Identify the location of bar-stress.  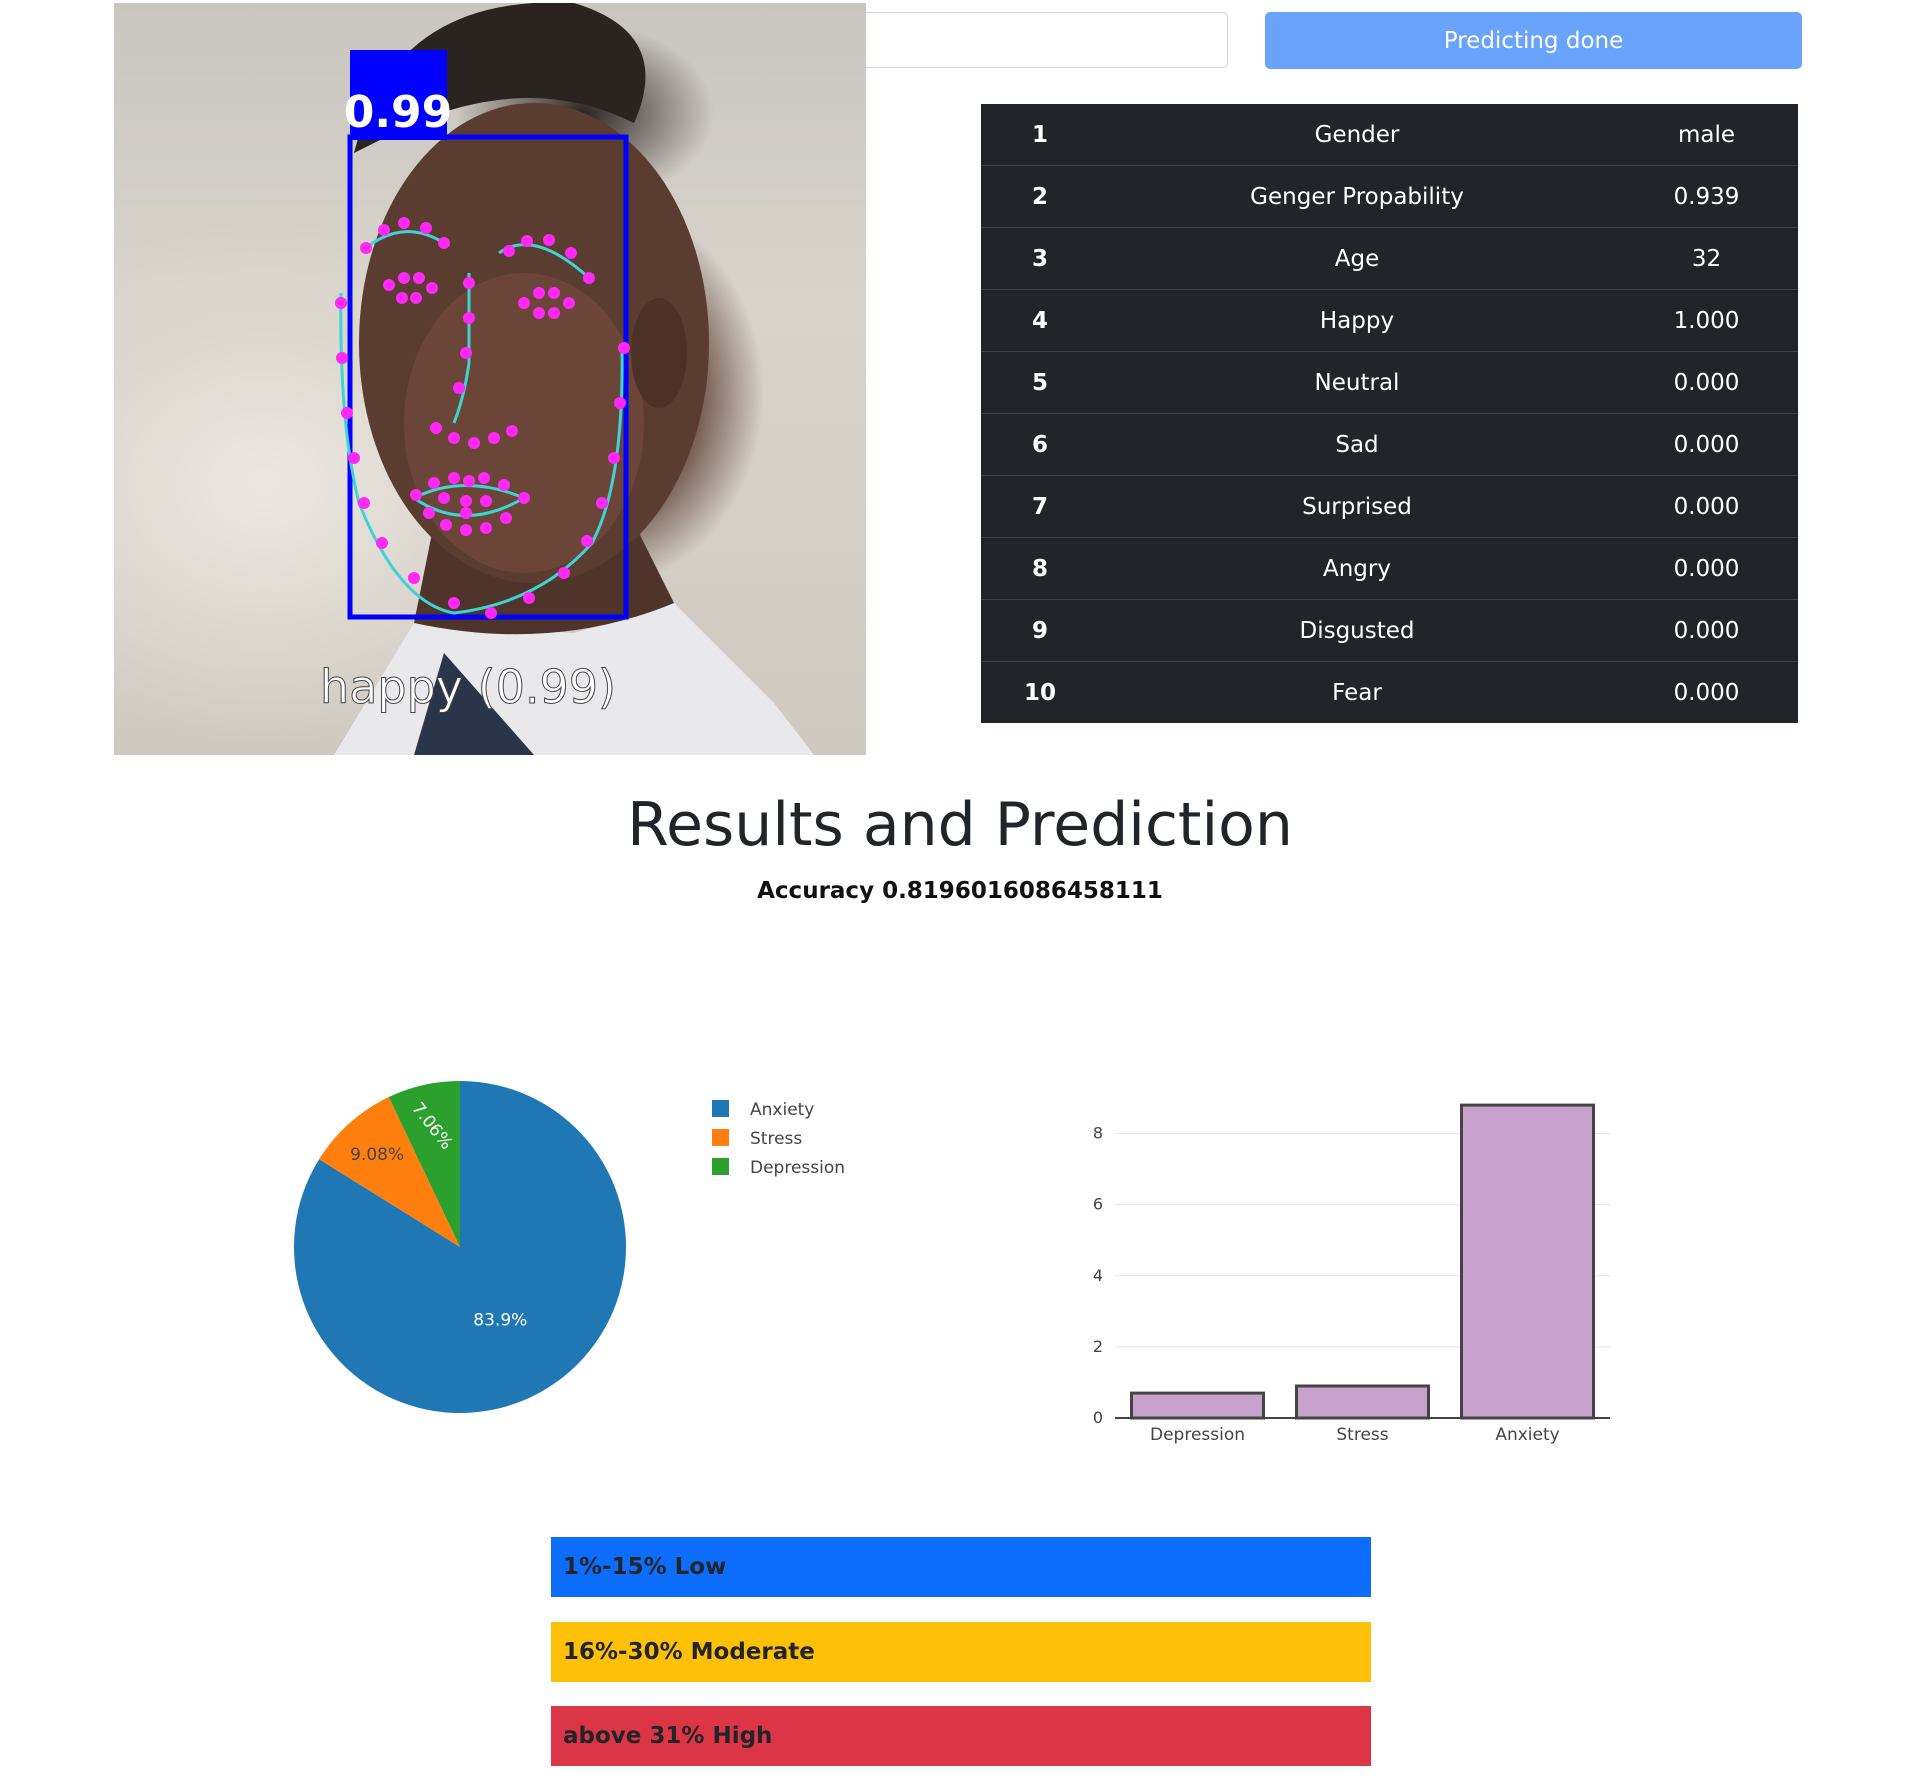
(1362, 1402).